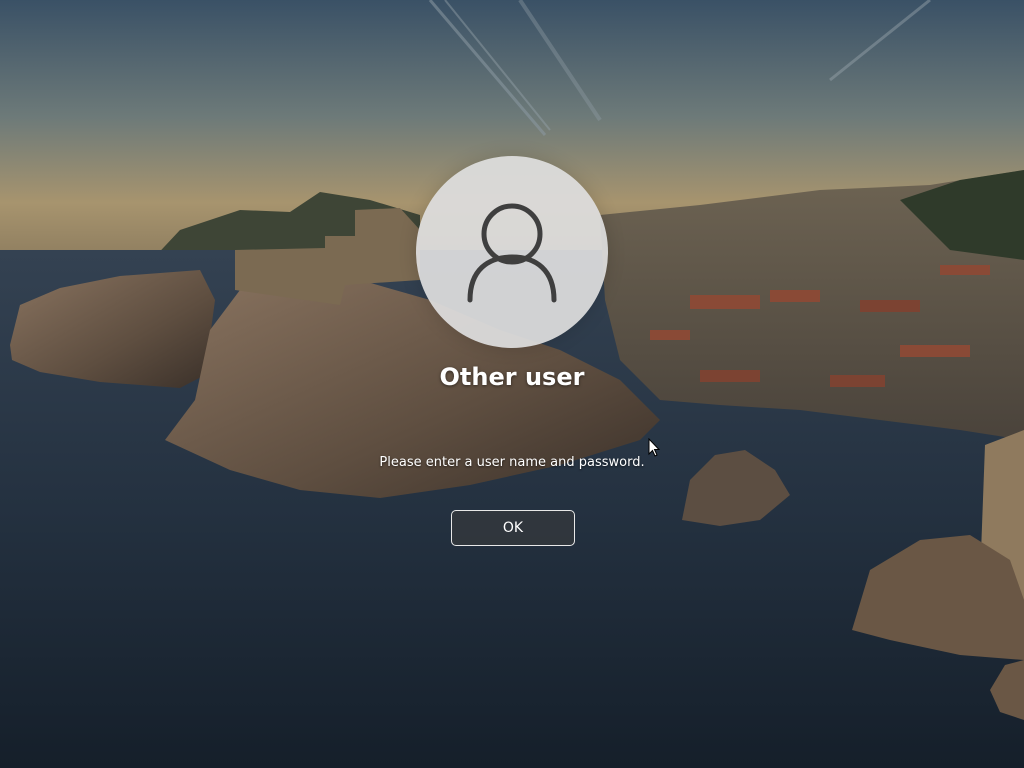 The height and width of the screenshot is (768, 1024). What do you see at coordinates (512, 377) in the screenshot?
I see `user-name-label: Other user` at bounding box center [512, 377].